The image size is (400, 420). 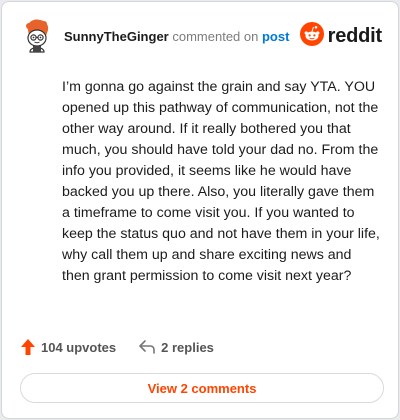 I want to click on reddit-wordmark: reddit, so click(x=355, y=35).